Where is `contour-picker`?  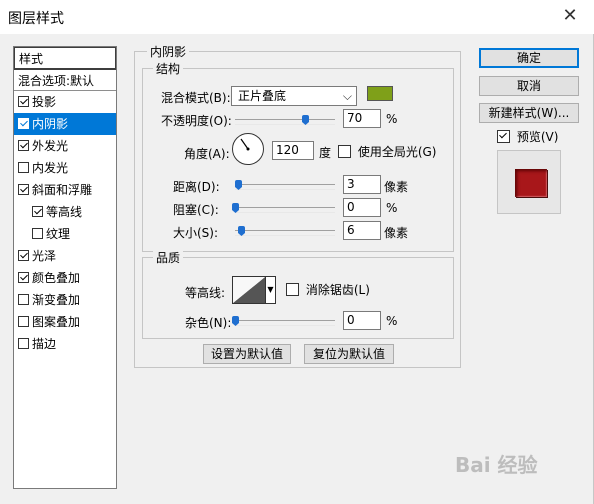
contour-picker is located at coordinates (249, 290).